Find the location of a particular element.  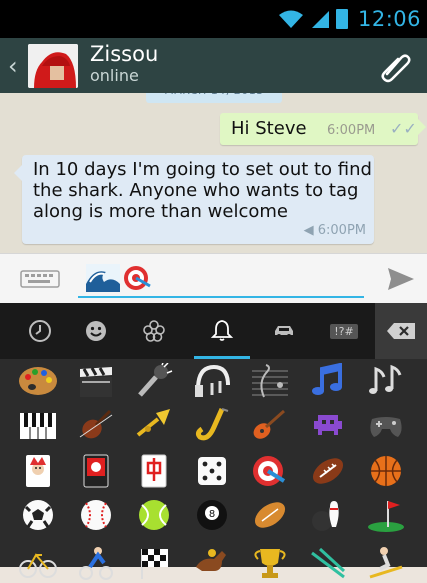

space-invader-icon is located at coordinates (328, 425).